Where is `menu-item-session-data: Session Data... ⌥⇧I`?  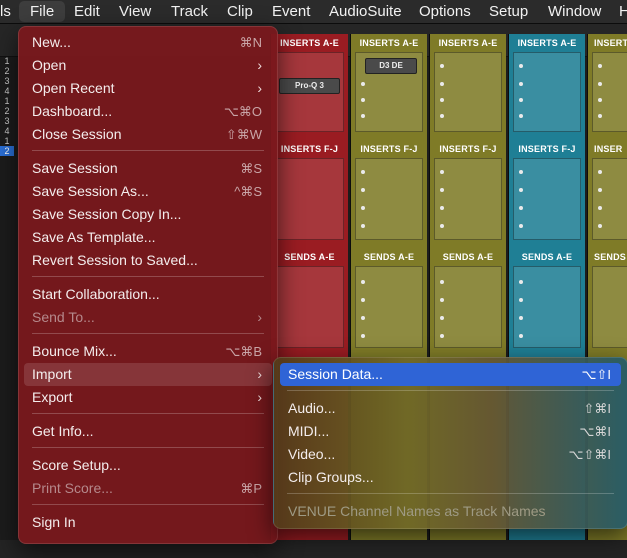 menu-item-session-data: Session Data... ⌥⇧I is located at coordinates (450, 374).